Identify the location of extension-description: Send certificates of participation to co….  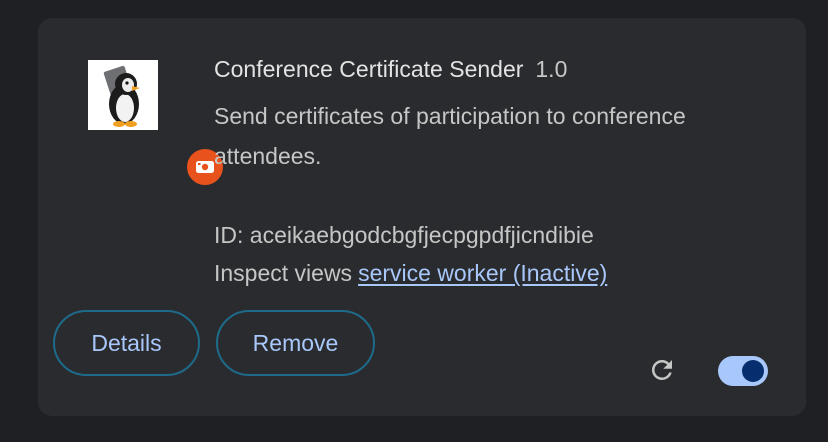
(450, 136).